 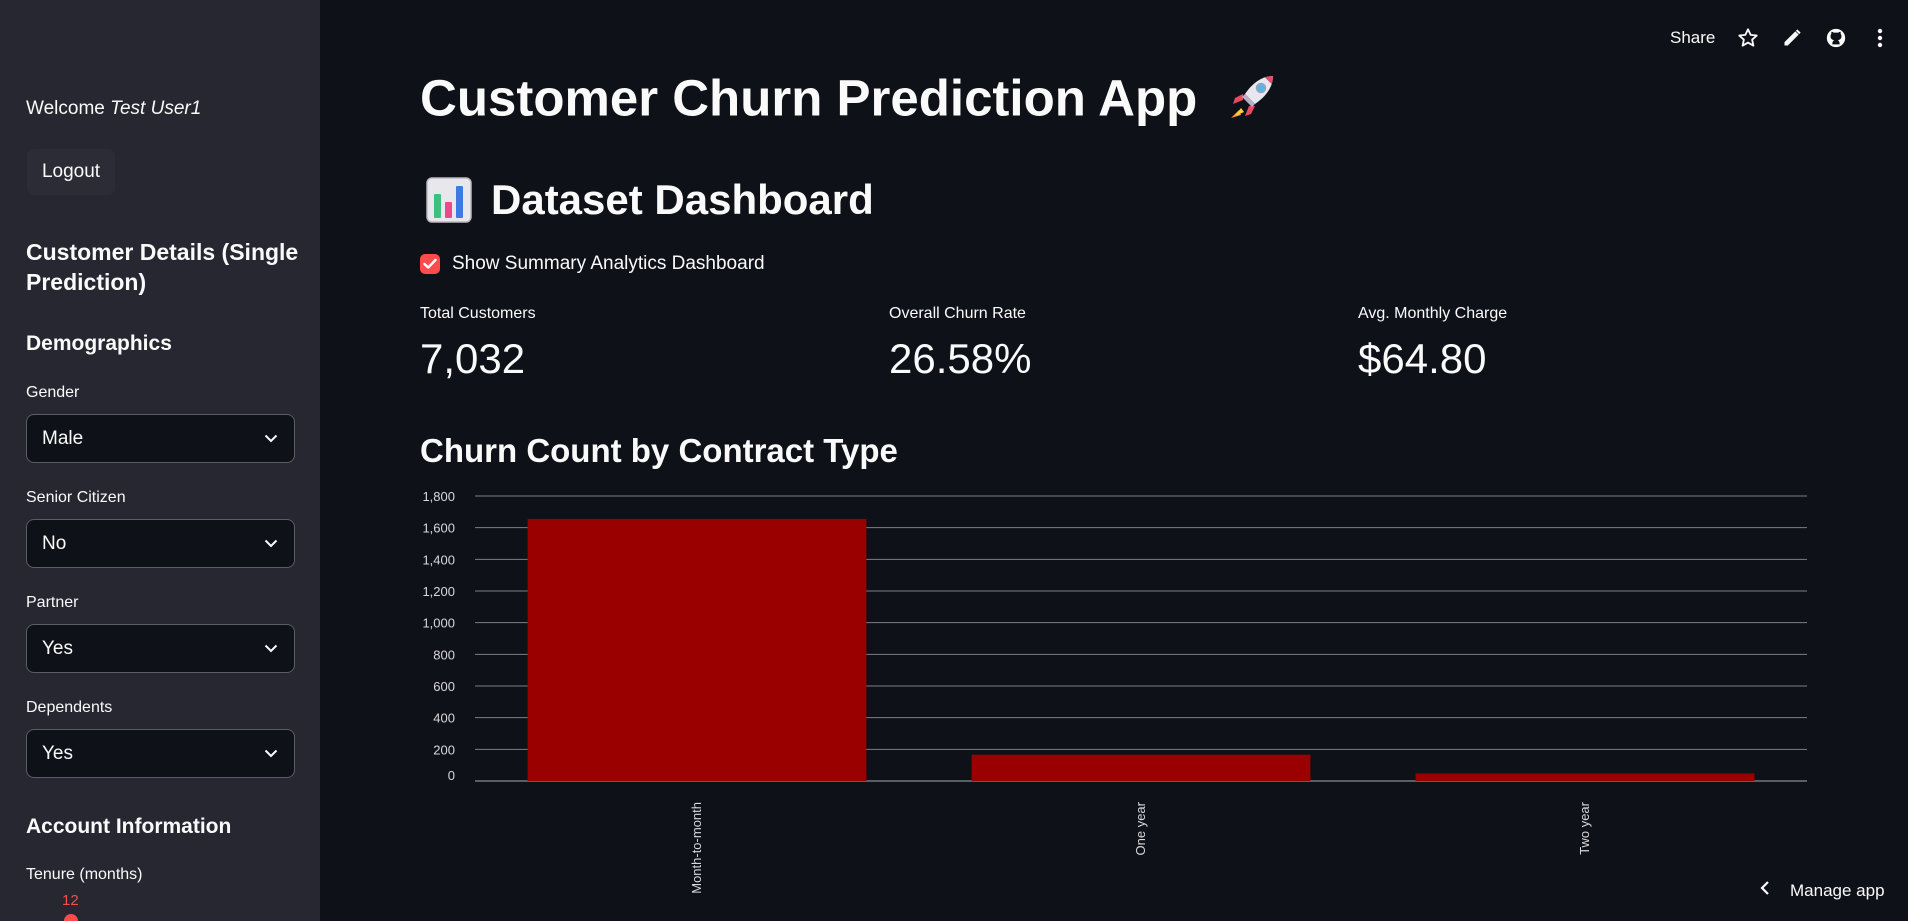 I want to click on metric-label: Avg. Monthly Charge, so click(x=1433, y=313).